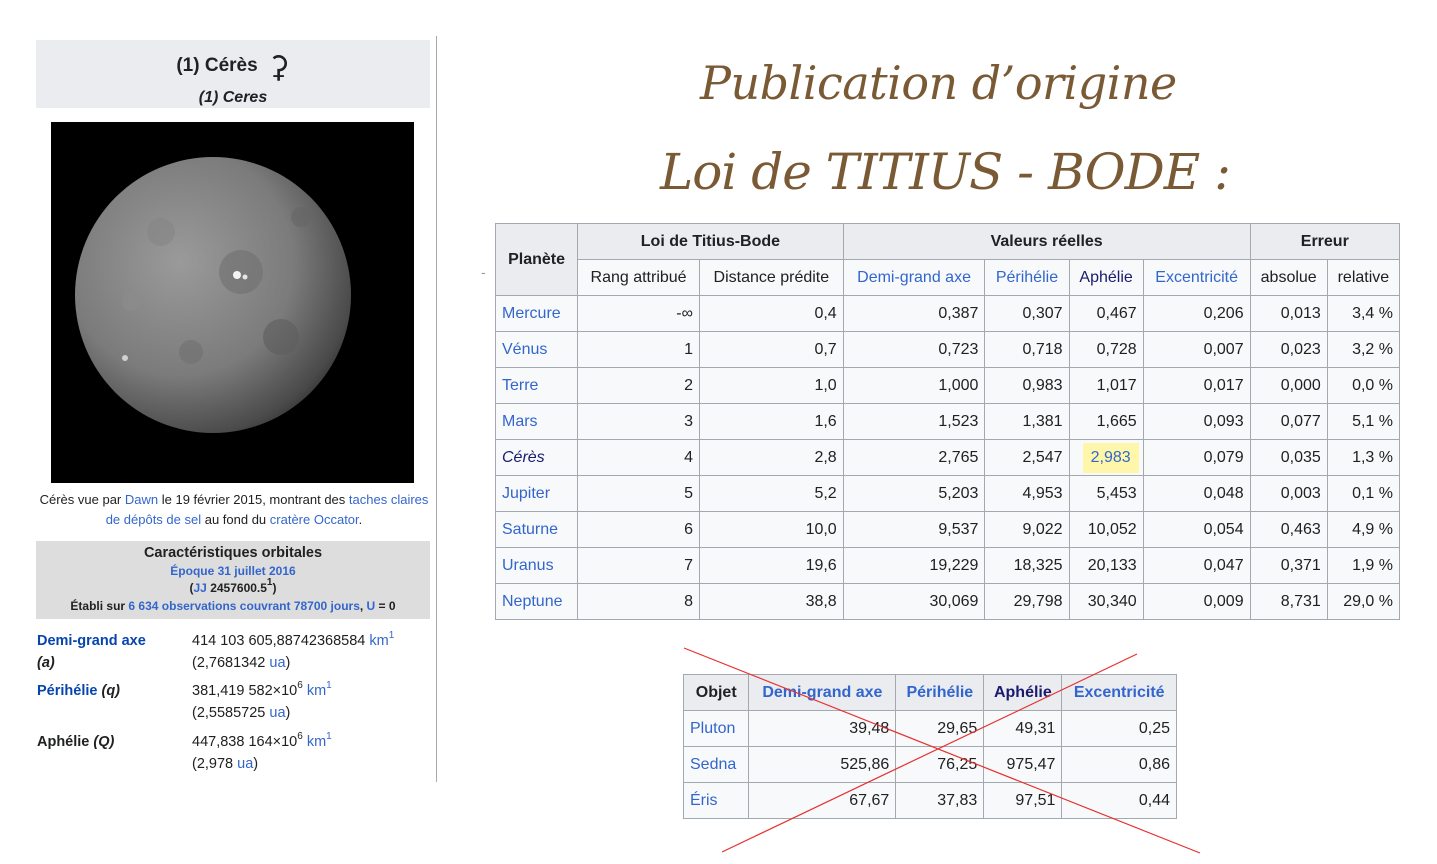 Image resolution: width=1437 pixels, height=864 pixels. Describe the element at coordinates (233, 571) in the screenshot. I see `epoch-link: Époque 31 juillet 2016` at that location.